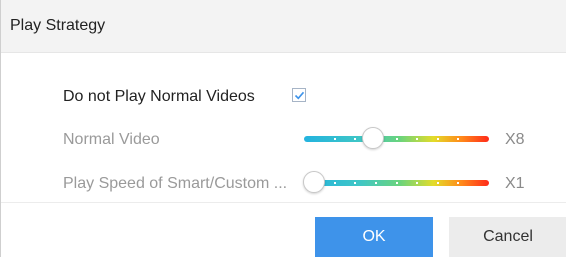  I want to click on smart-custom-speed-slider, so click(396, 183).